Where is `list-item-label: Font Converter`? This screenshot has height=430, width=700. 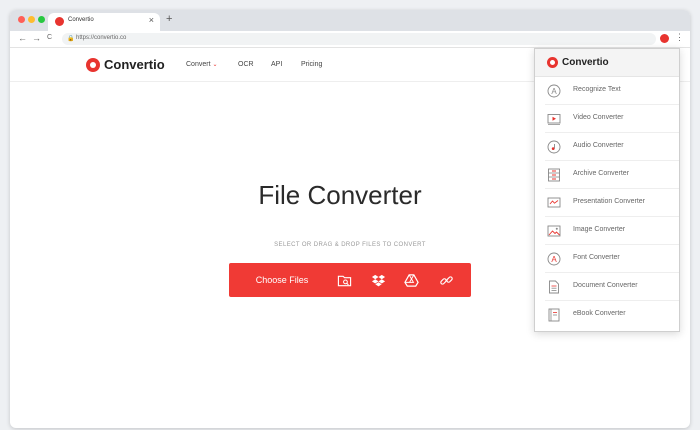
list-item-label: Font Converter is located at coordinates (596, 257).